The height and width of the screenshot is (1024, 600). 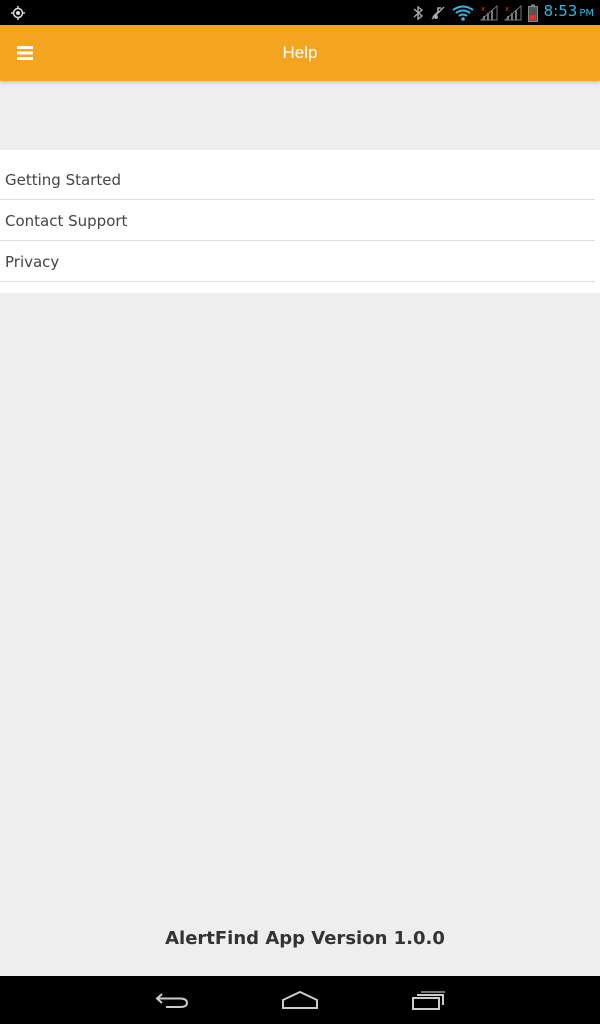 I want to click on wifi-icon, so click(x=463, y=13).